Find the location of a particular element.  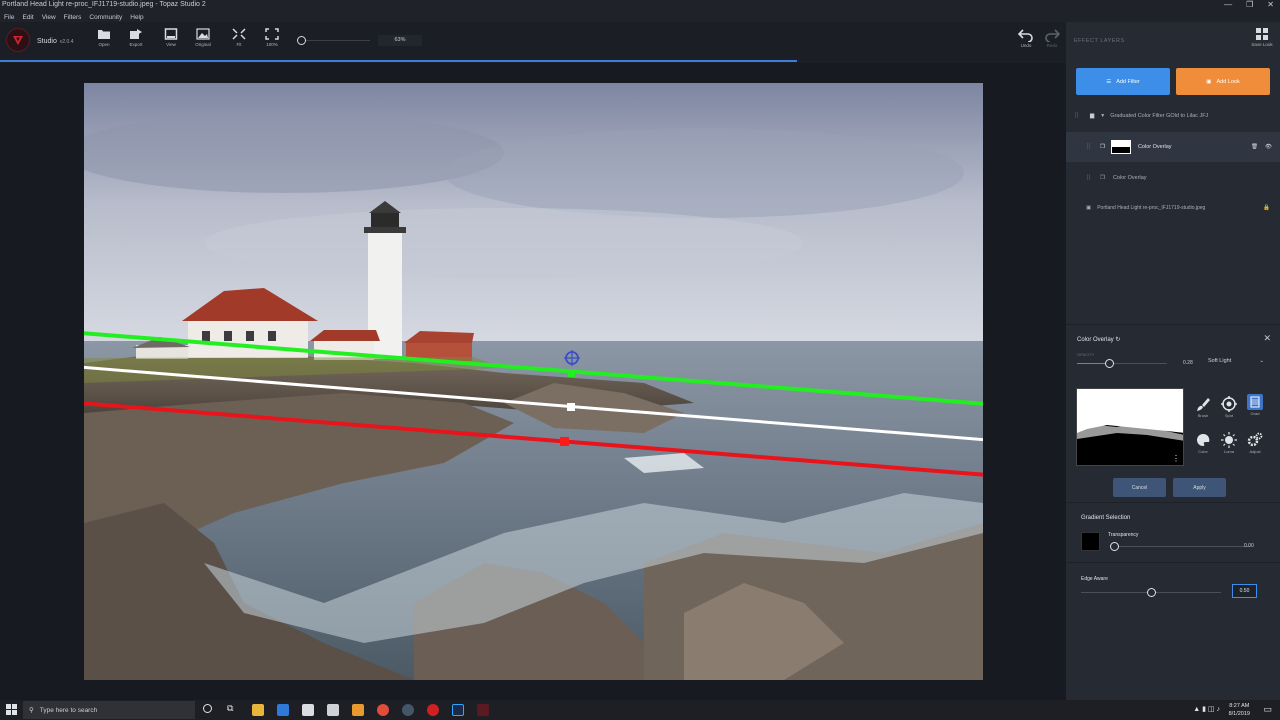

add-look-button: ▣ Add Look is located at coordinates (1223, 81).